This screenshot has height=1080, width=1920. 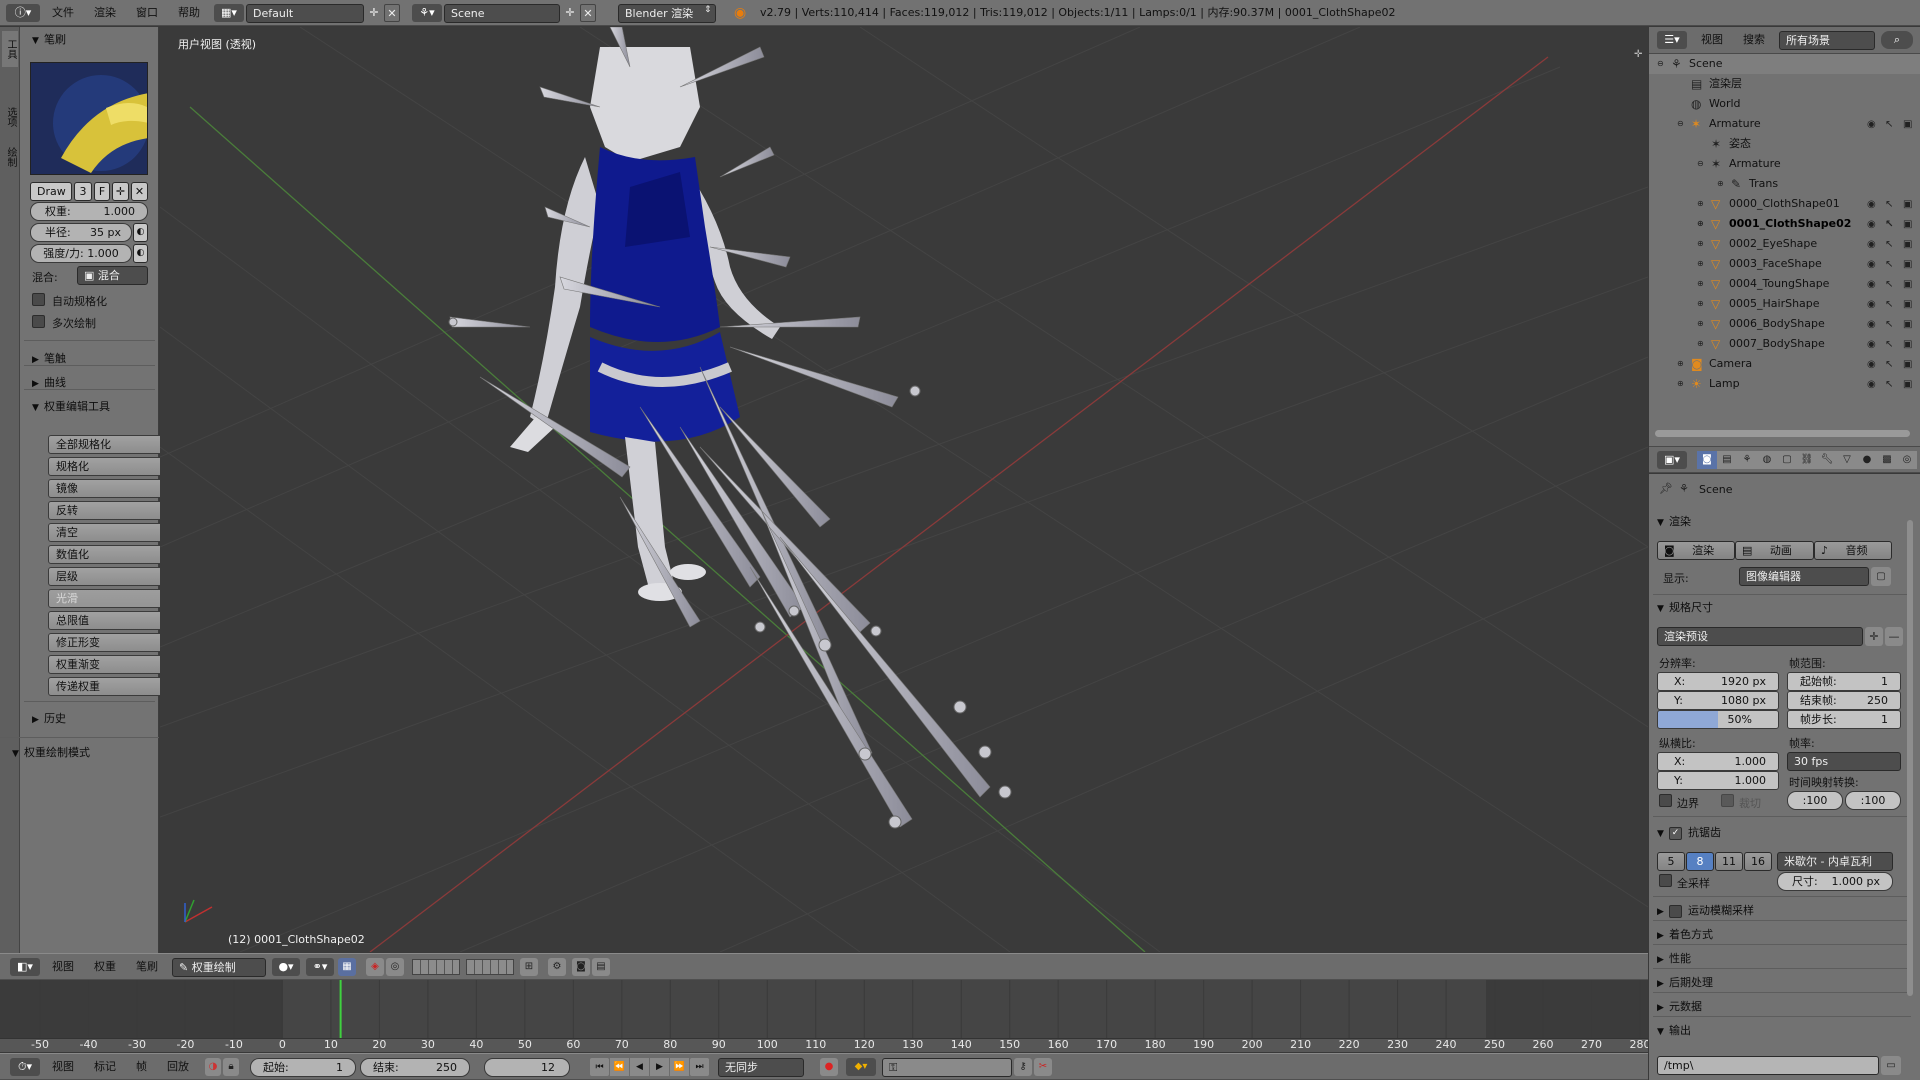 What do you see at coordinates (109, 620) in the screenshot?
I see `weight-tool-button: 总限值` at bounding box center [109, 620].